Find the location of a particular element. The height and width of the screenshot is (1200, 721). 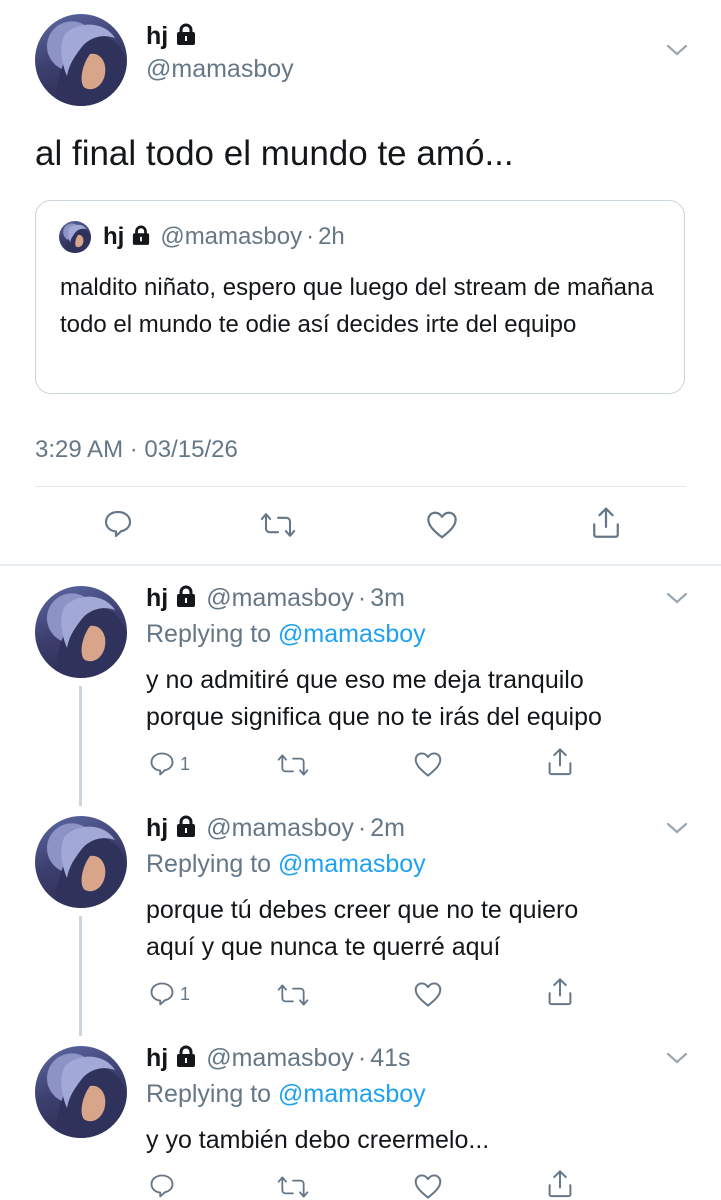

reply-author-line: hj @mamasboy · 3m is located at coordinates (275, 598).